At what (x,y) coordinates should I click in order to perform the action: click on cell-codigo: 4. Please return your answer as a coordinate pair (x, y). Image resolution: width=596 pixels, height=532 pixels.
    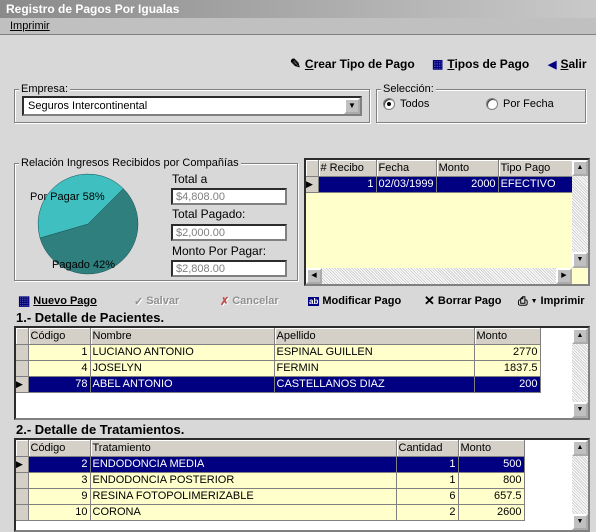
    Looking at the image, I should click on (59, 368).